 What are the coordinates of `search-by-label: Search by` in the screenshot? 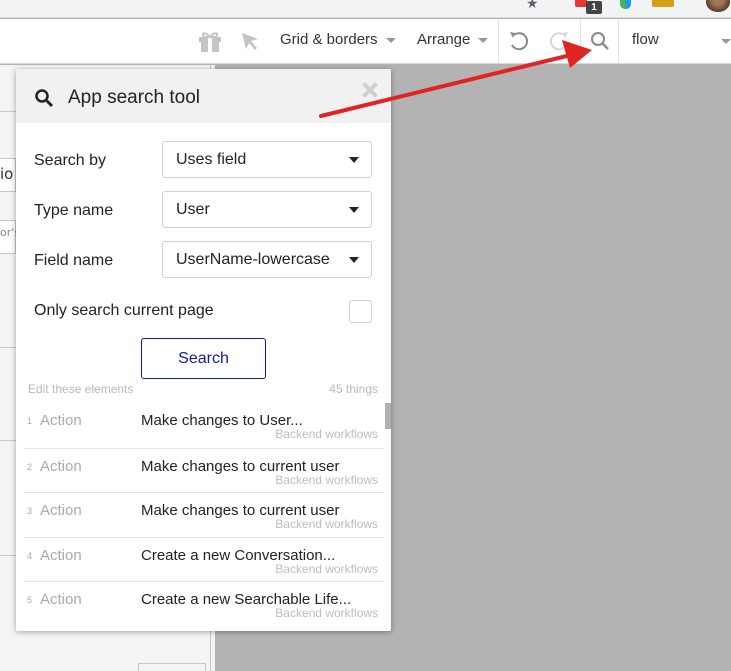 It's located at (70, 160).